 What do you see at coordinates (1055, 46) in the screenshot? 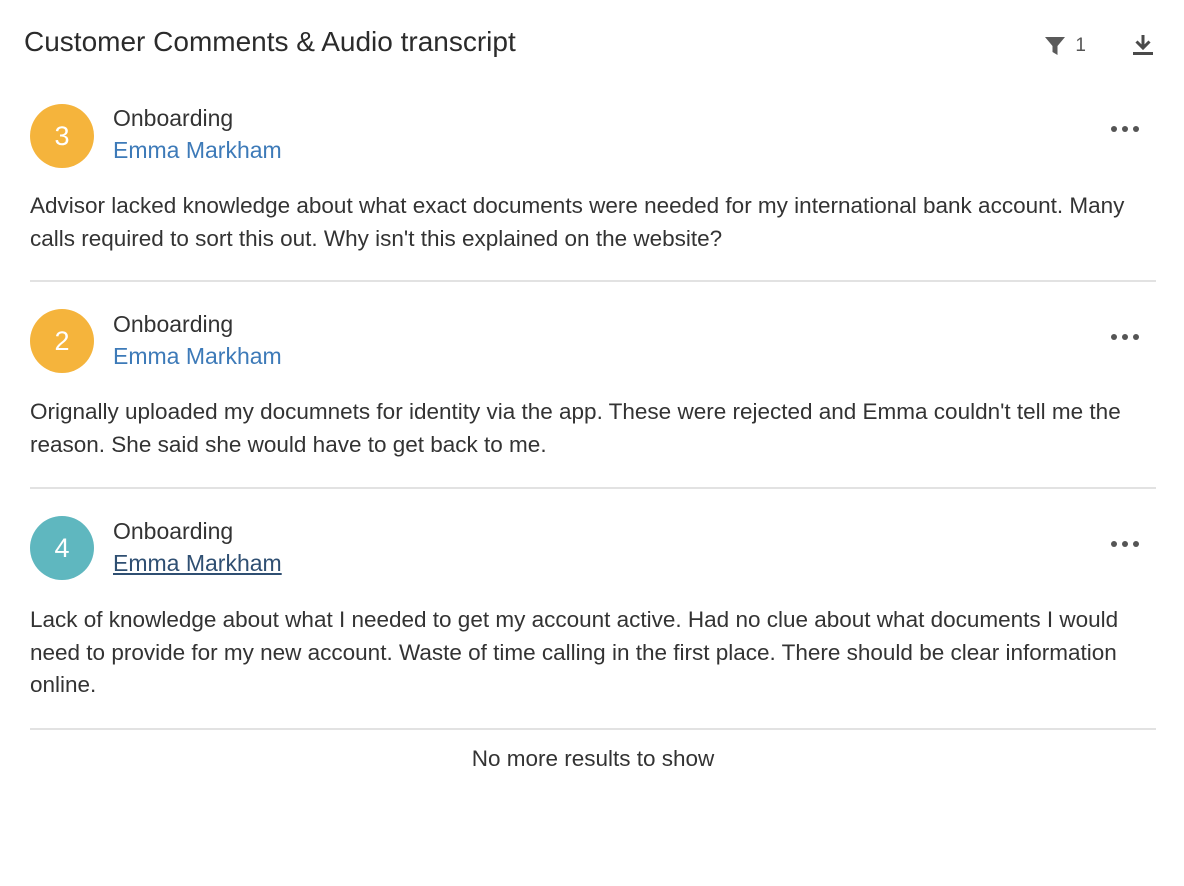
I see `filter-icon` at bounding box center [1055, 46].